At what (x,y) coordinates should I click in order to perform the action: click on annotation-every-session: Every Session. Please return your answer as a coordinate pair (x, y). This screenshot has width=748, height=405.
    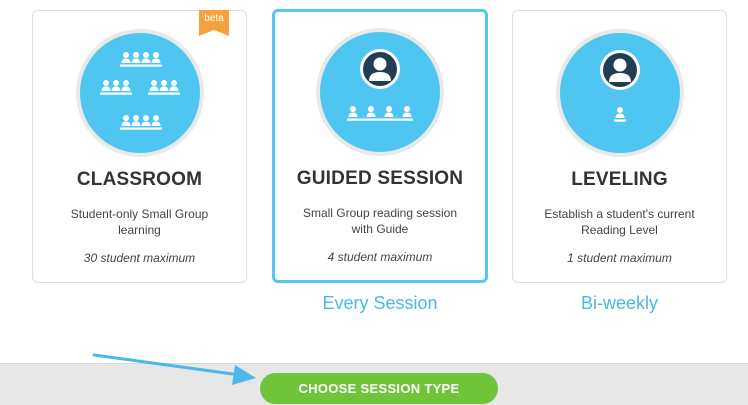
    Looking at the image, I should click on (380, 303).